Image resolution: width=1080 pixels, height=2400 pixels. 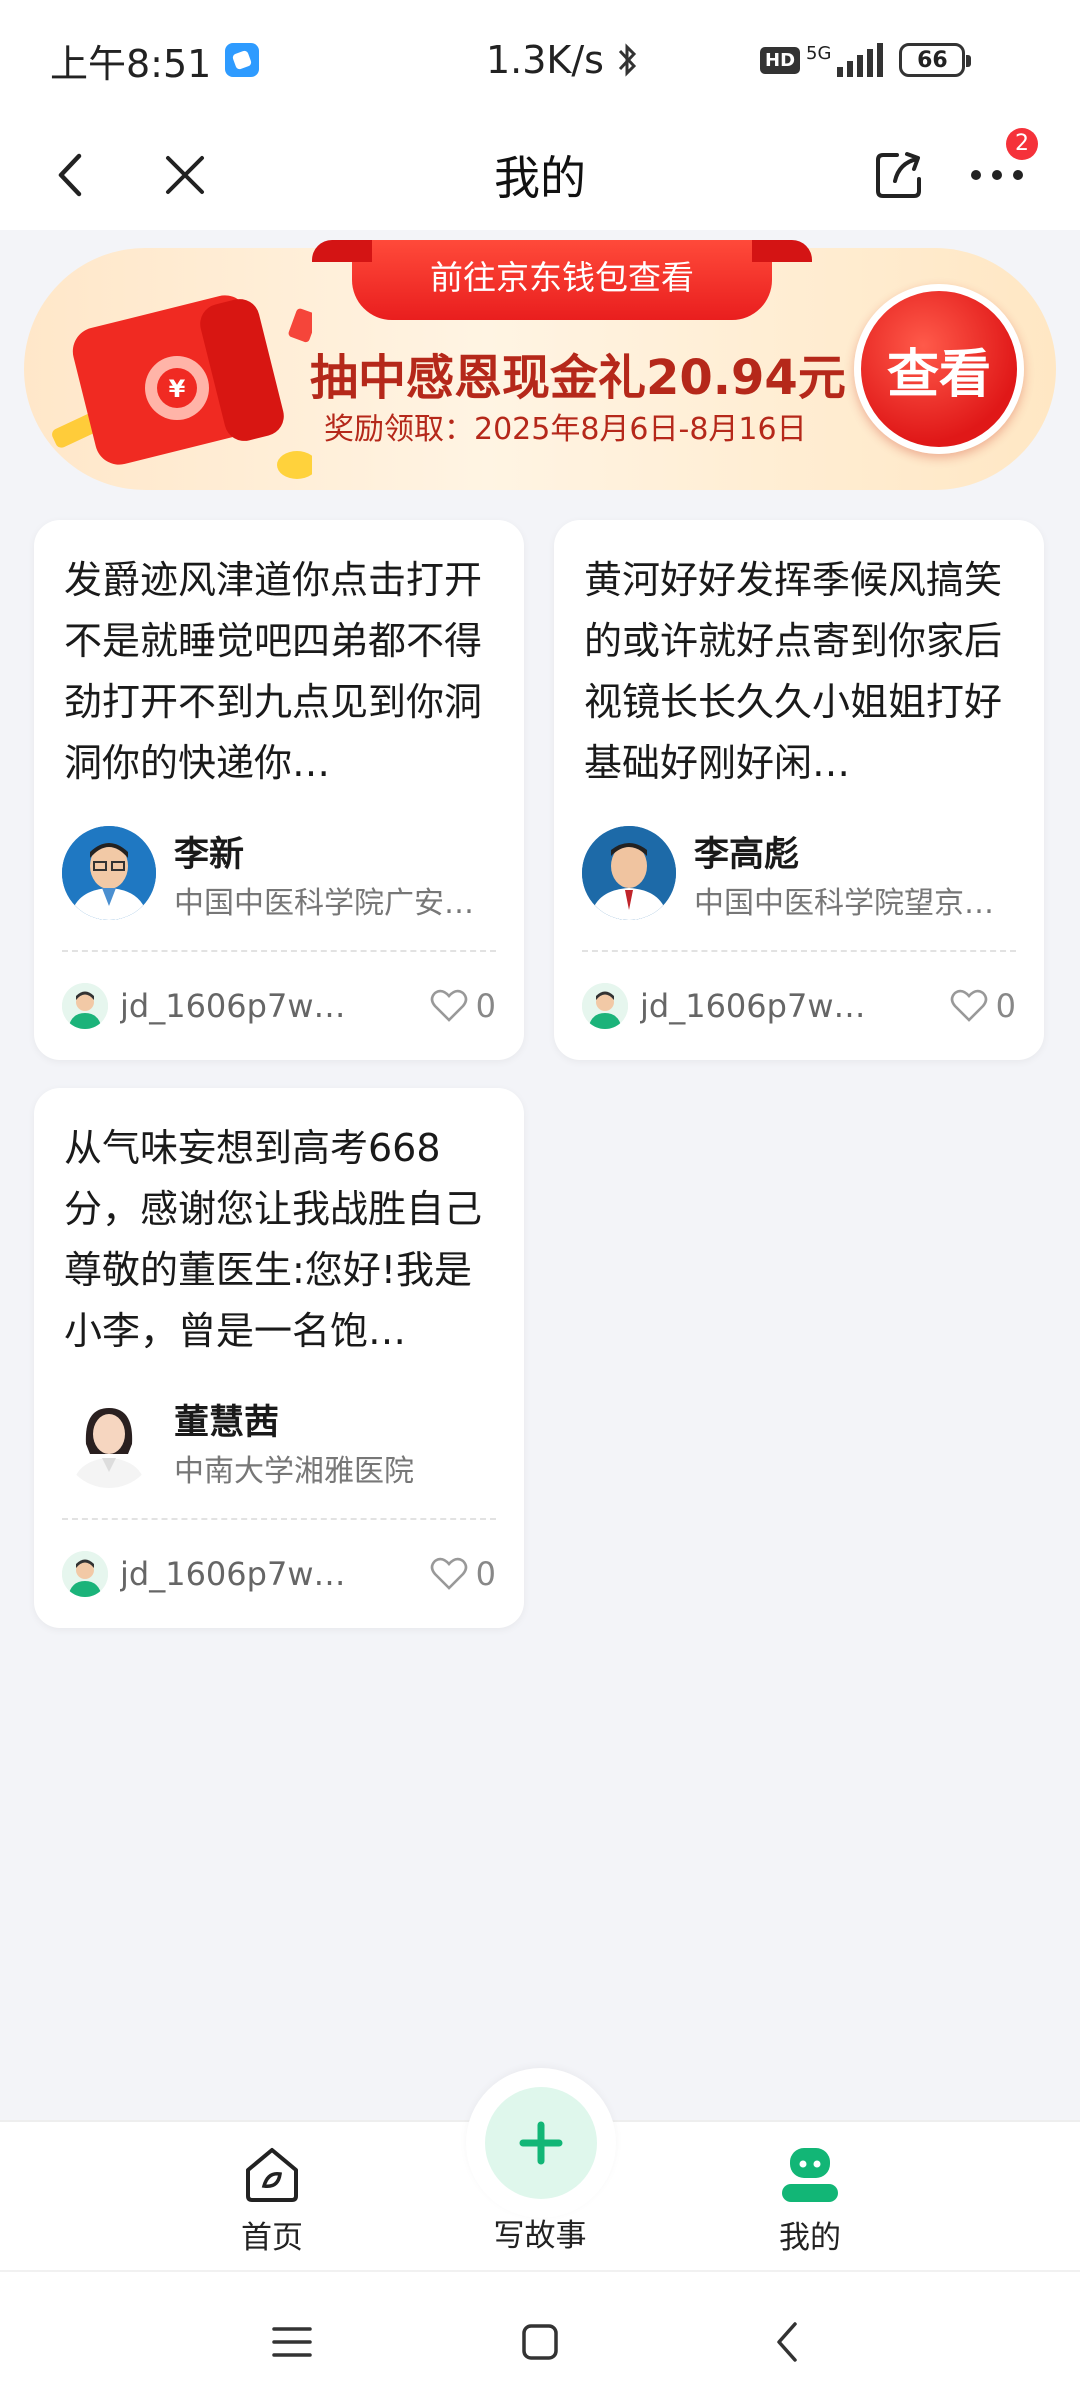 I want to click on tab-home-label: 首页, so click(x=272, y=2238).